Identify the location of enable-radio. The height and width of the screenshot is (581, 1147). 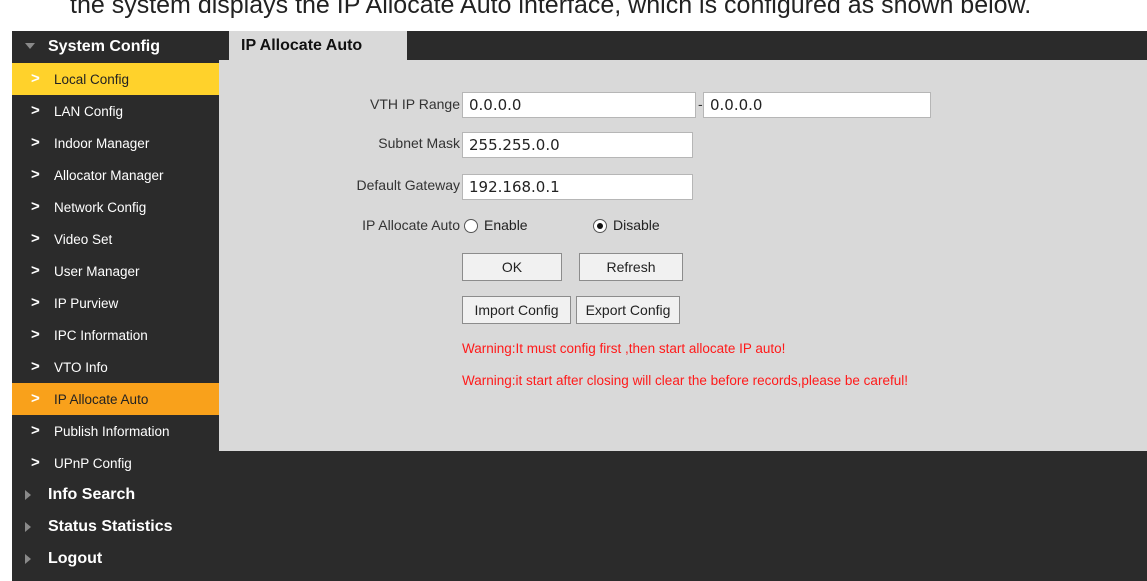
(471, 226).